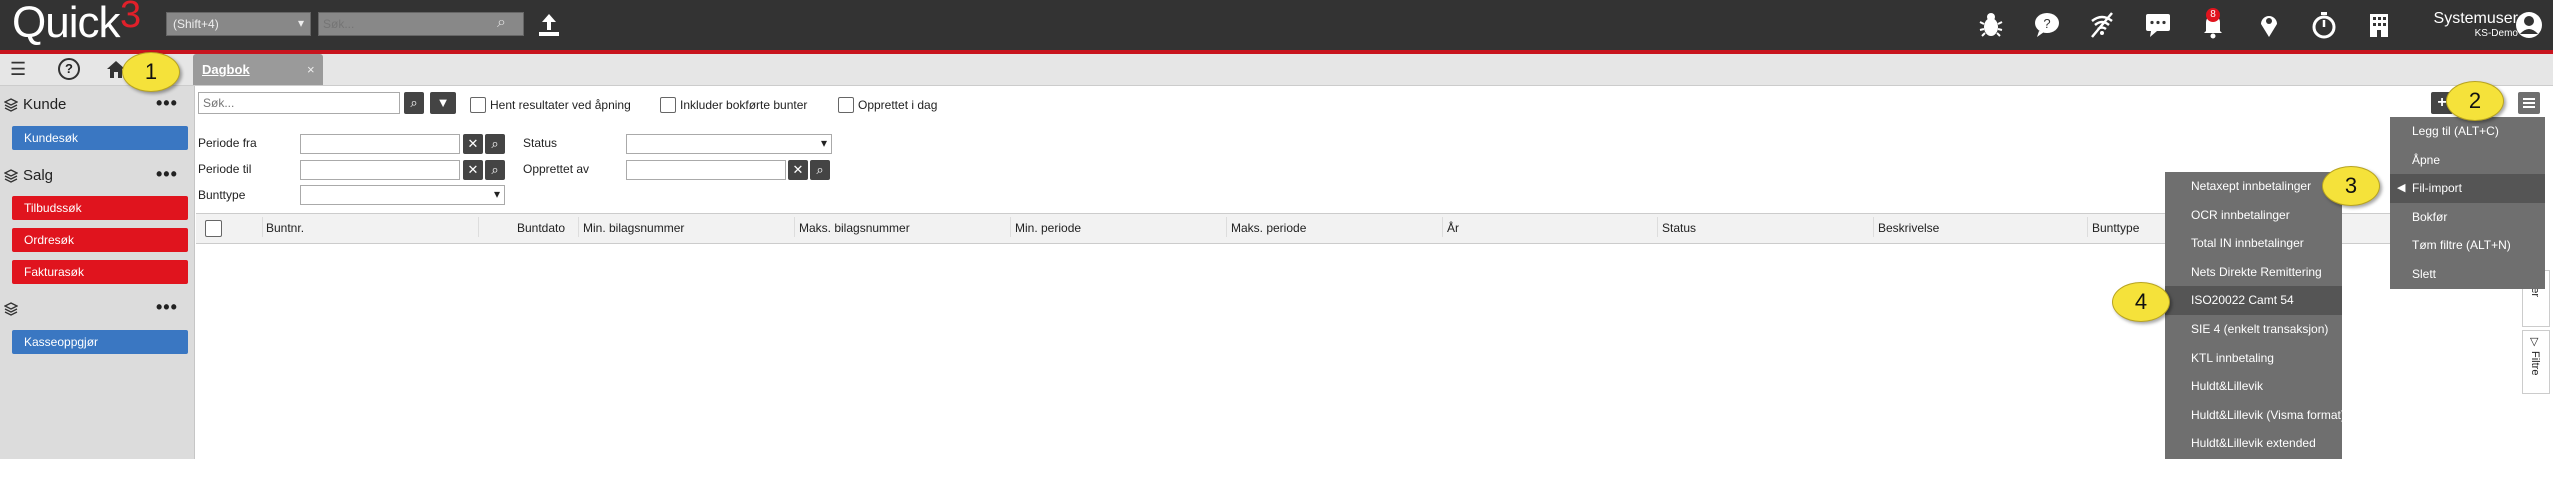  Describe the element at coordinates (1453, 228) in the screenshot. I see `column-header: År` at that location.